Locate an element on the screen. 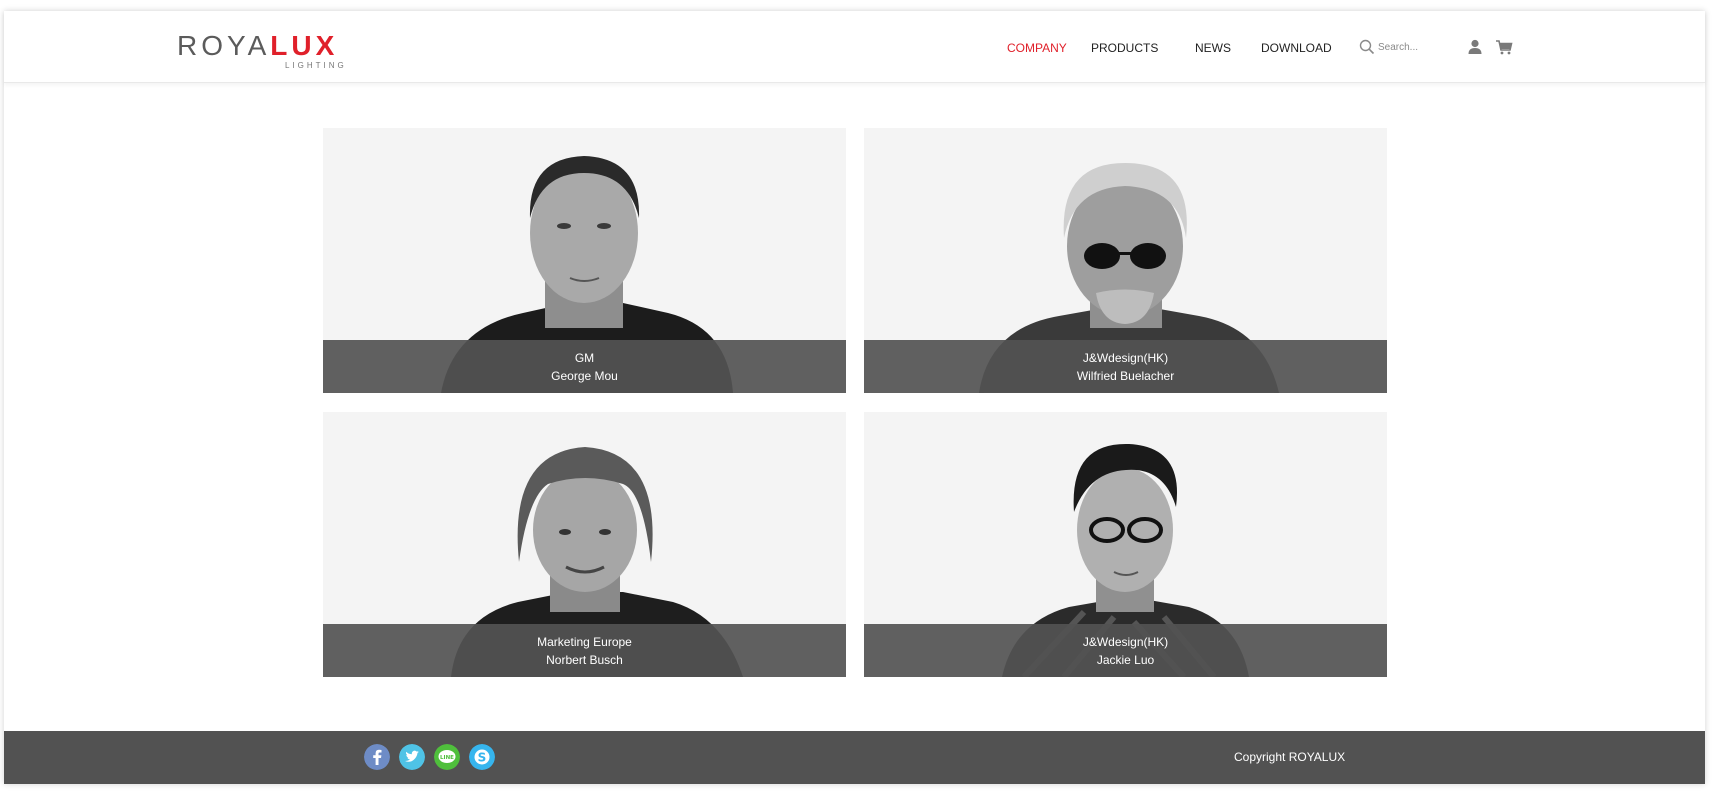 This screenshot has height=792, width=1713. member-name: Wilfried Buelacher is located at coordinates (1125, 376).